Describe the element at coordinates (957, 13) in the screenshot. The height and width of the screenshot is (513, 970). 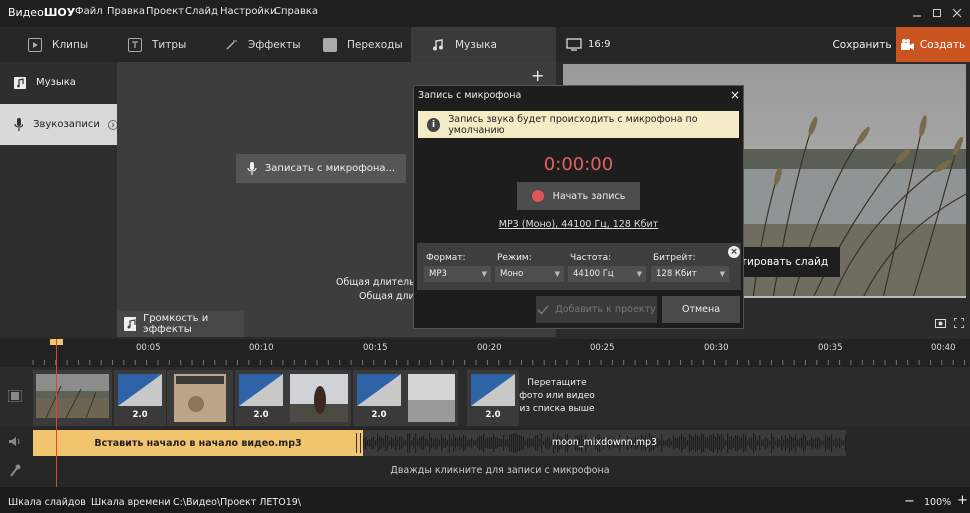
I see `close-window-icon` at that location.